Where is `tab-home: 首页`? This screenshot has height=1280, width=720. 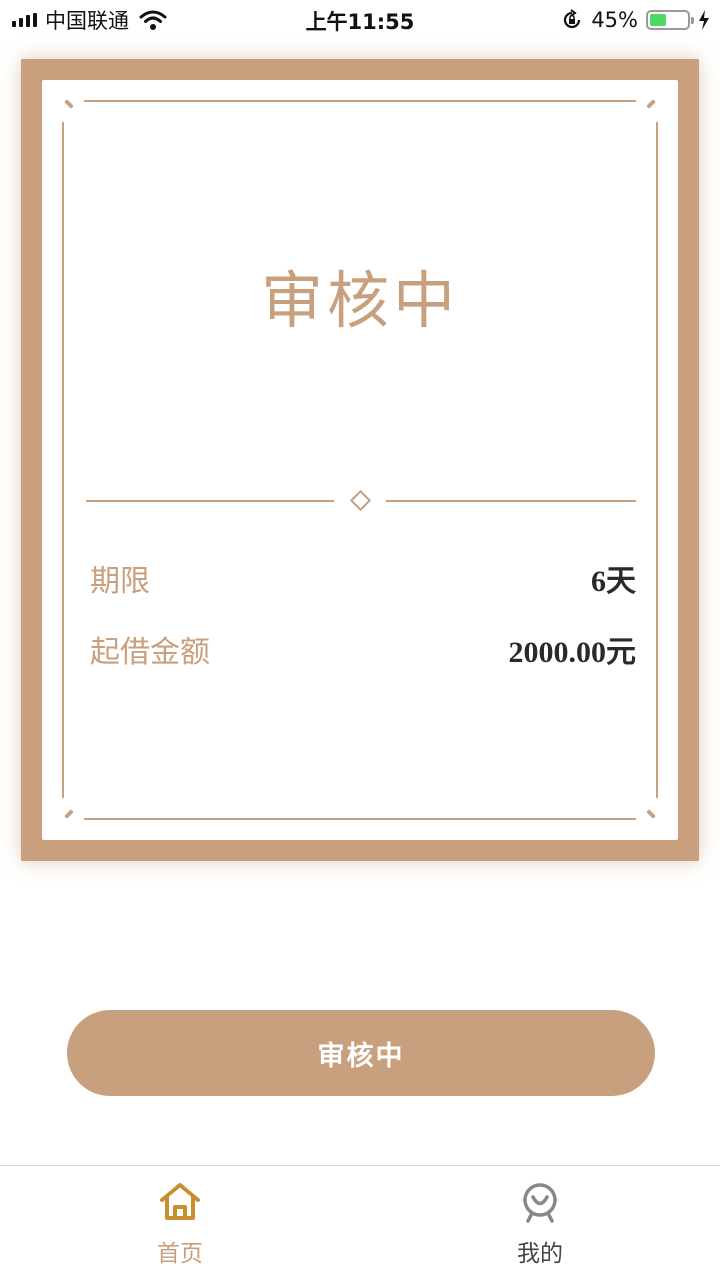 tab-home: 首页 is located at coordinates (180, 1223).